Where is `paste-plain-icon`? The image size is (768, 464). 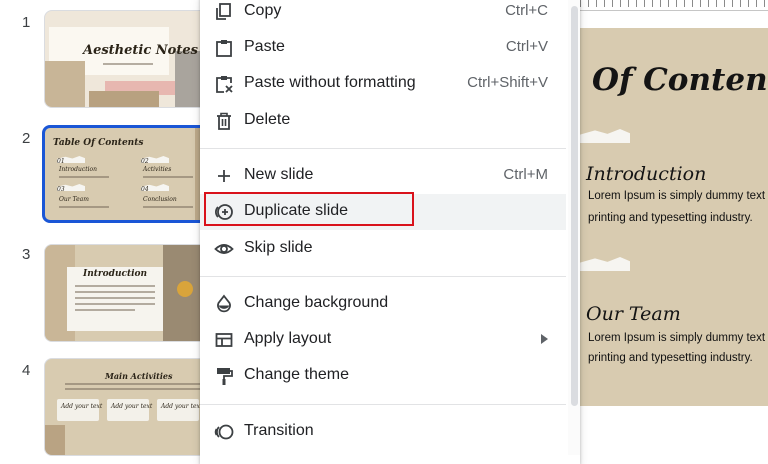
paste-plain-icon is located at coordinates (224, 84).